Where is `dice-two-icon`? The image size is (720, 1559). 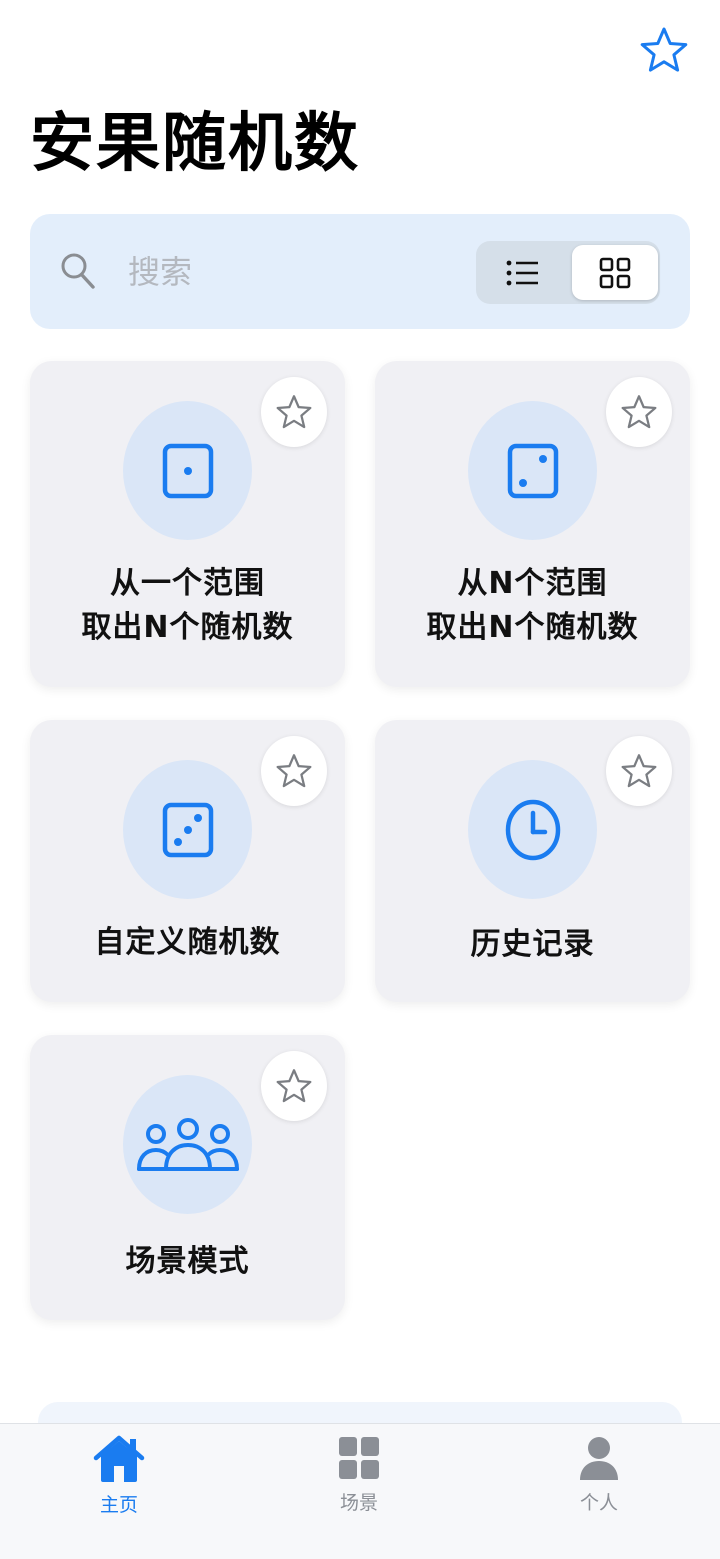 dice-two-icon is located at coordinates (532, 470).